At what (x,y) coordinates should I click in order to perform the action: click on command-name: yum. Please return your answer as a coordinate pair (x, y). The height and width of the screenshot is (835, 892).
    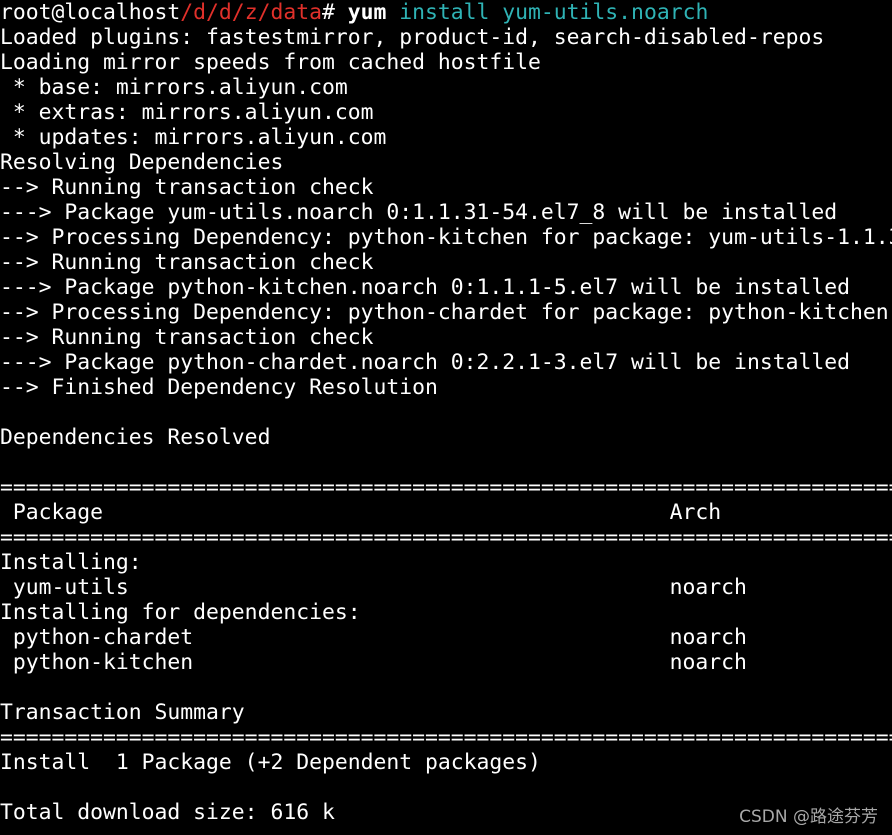
    Looking at the image, I should click on (367, 12).